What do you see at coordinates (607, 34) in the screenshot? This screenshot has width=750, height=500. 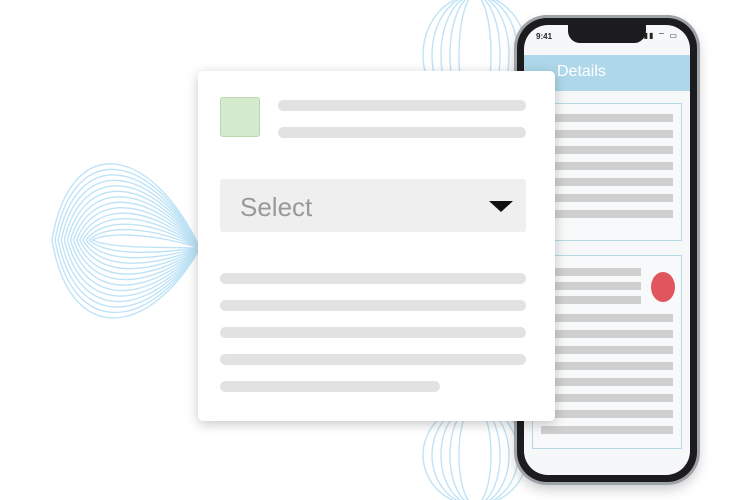 I see `phone-notch` at bounding box center [607, 34].